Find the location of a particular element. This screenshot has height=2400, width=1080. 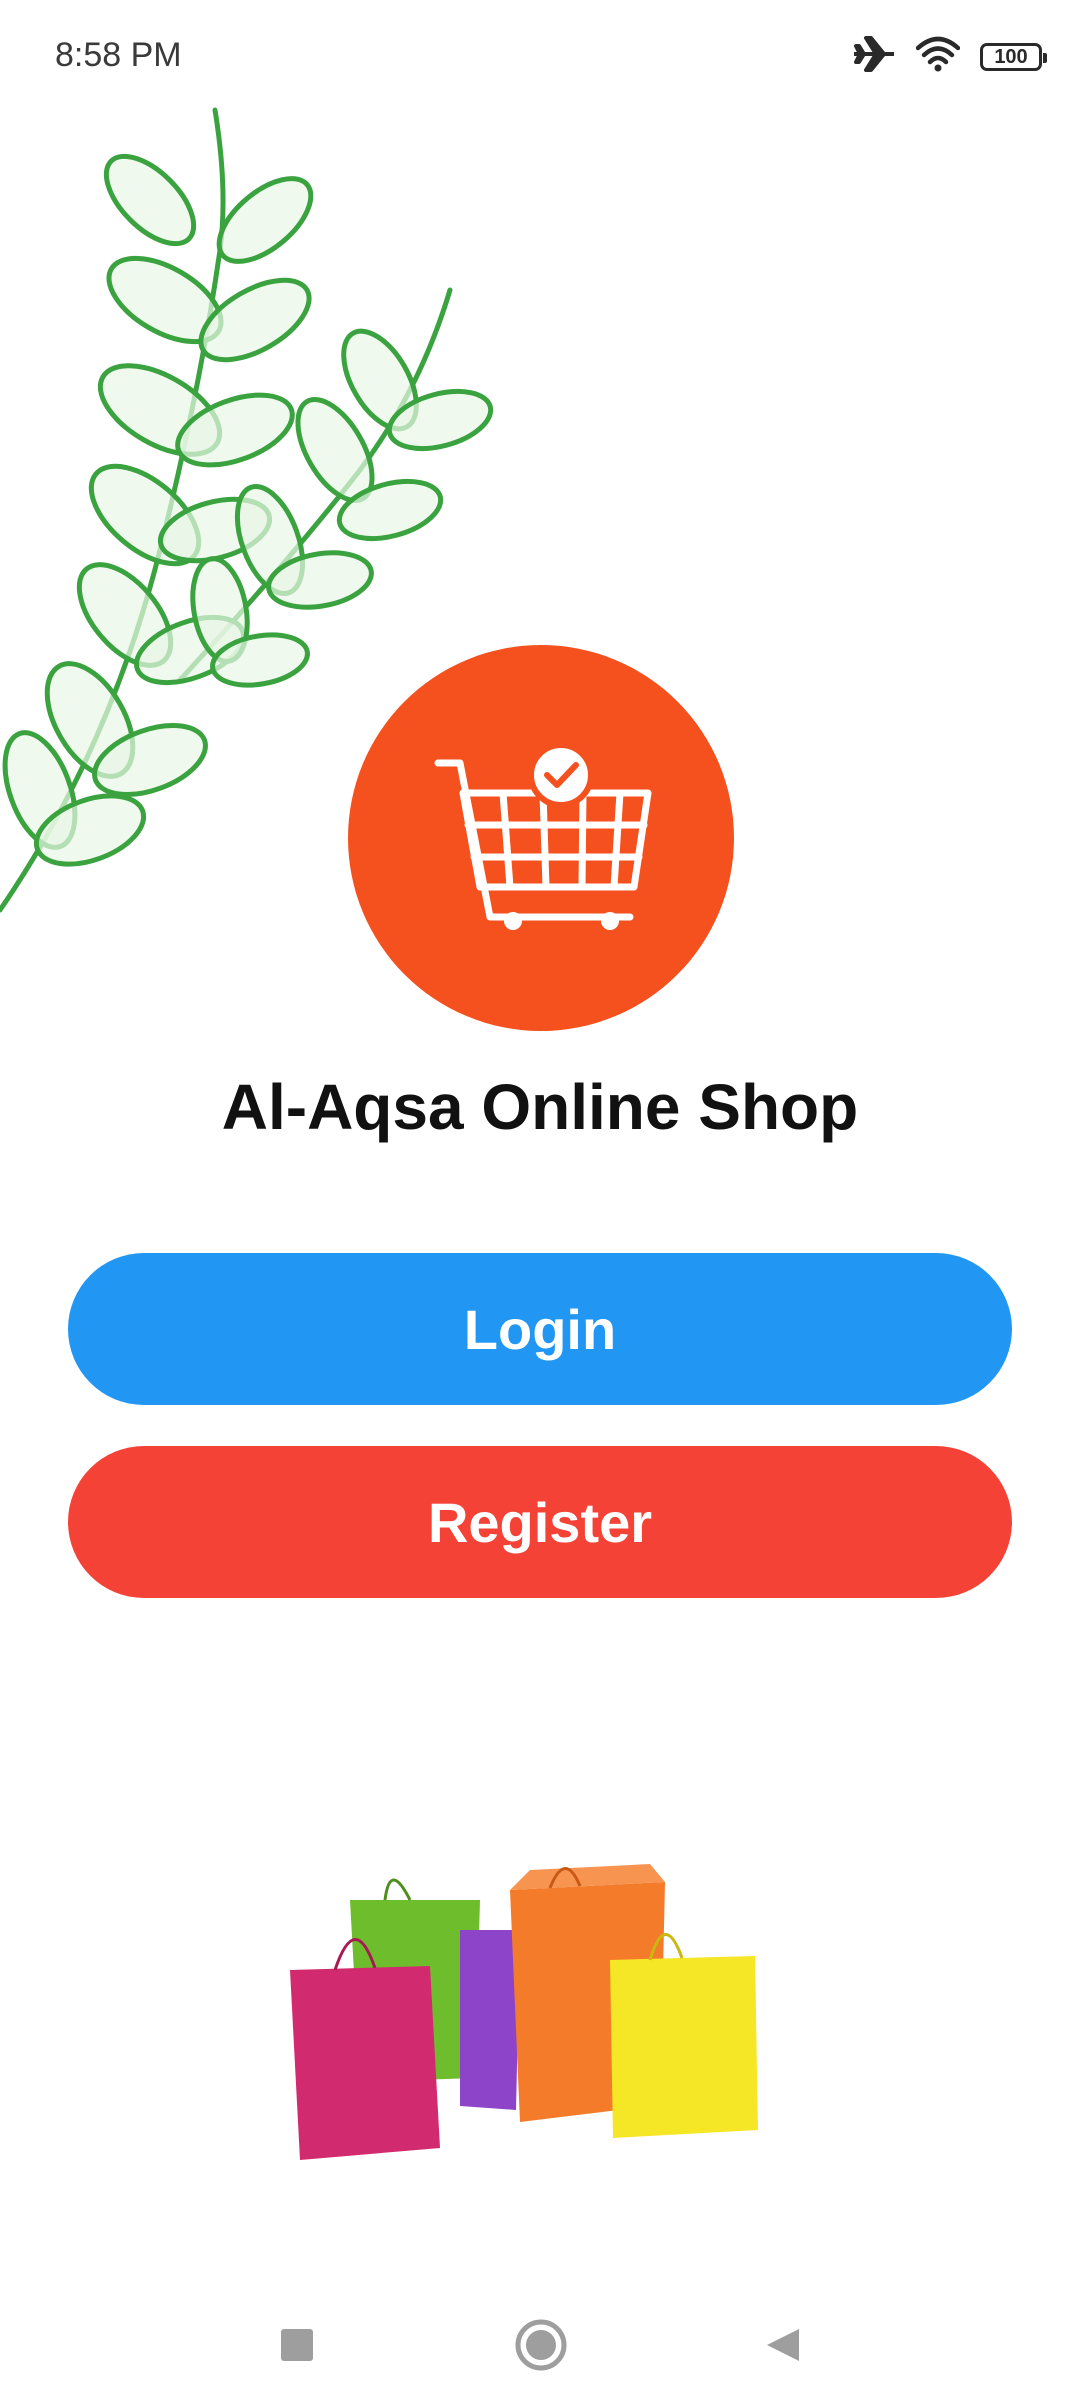

shopping-cart-check-icon is located at coordinates (543, 836).